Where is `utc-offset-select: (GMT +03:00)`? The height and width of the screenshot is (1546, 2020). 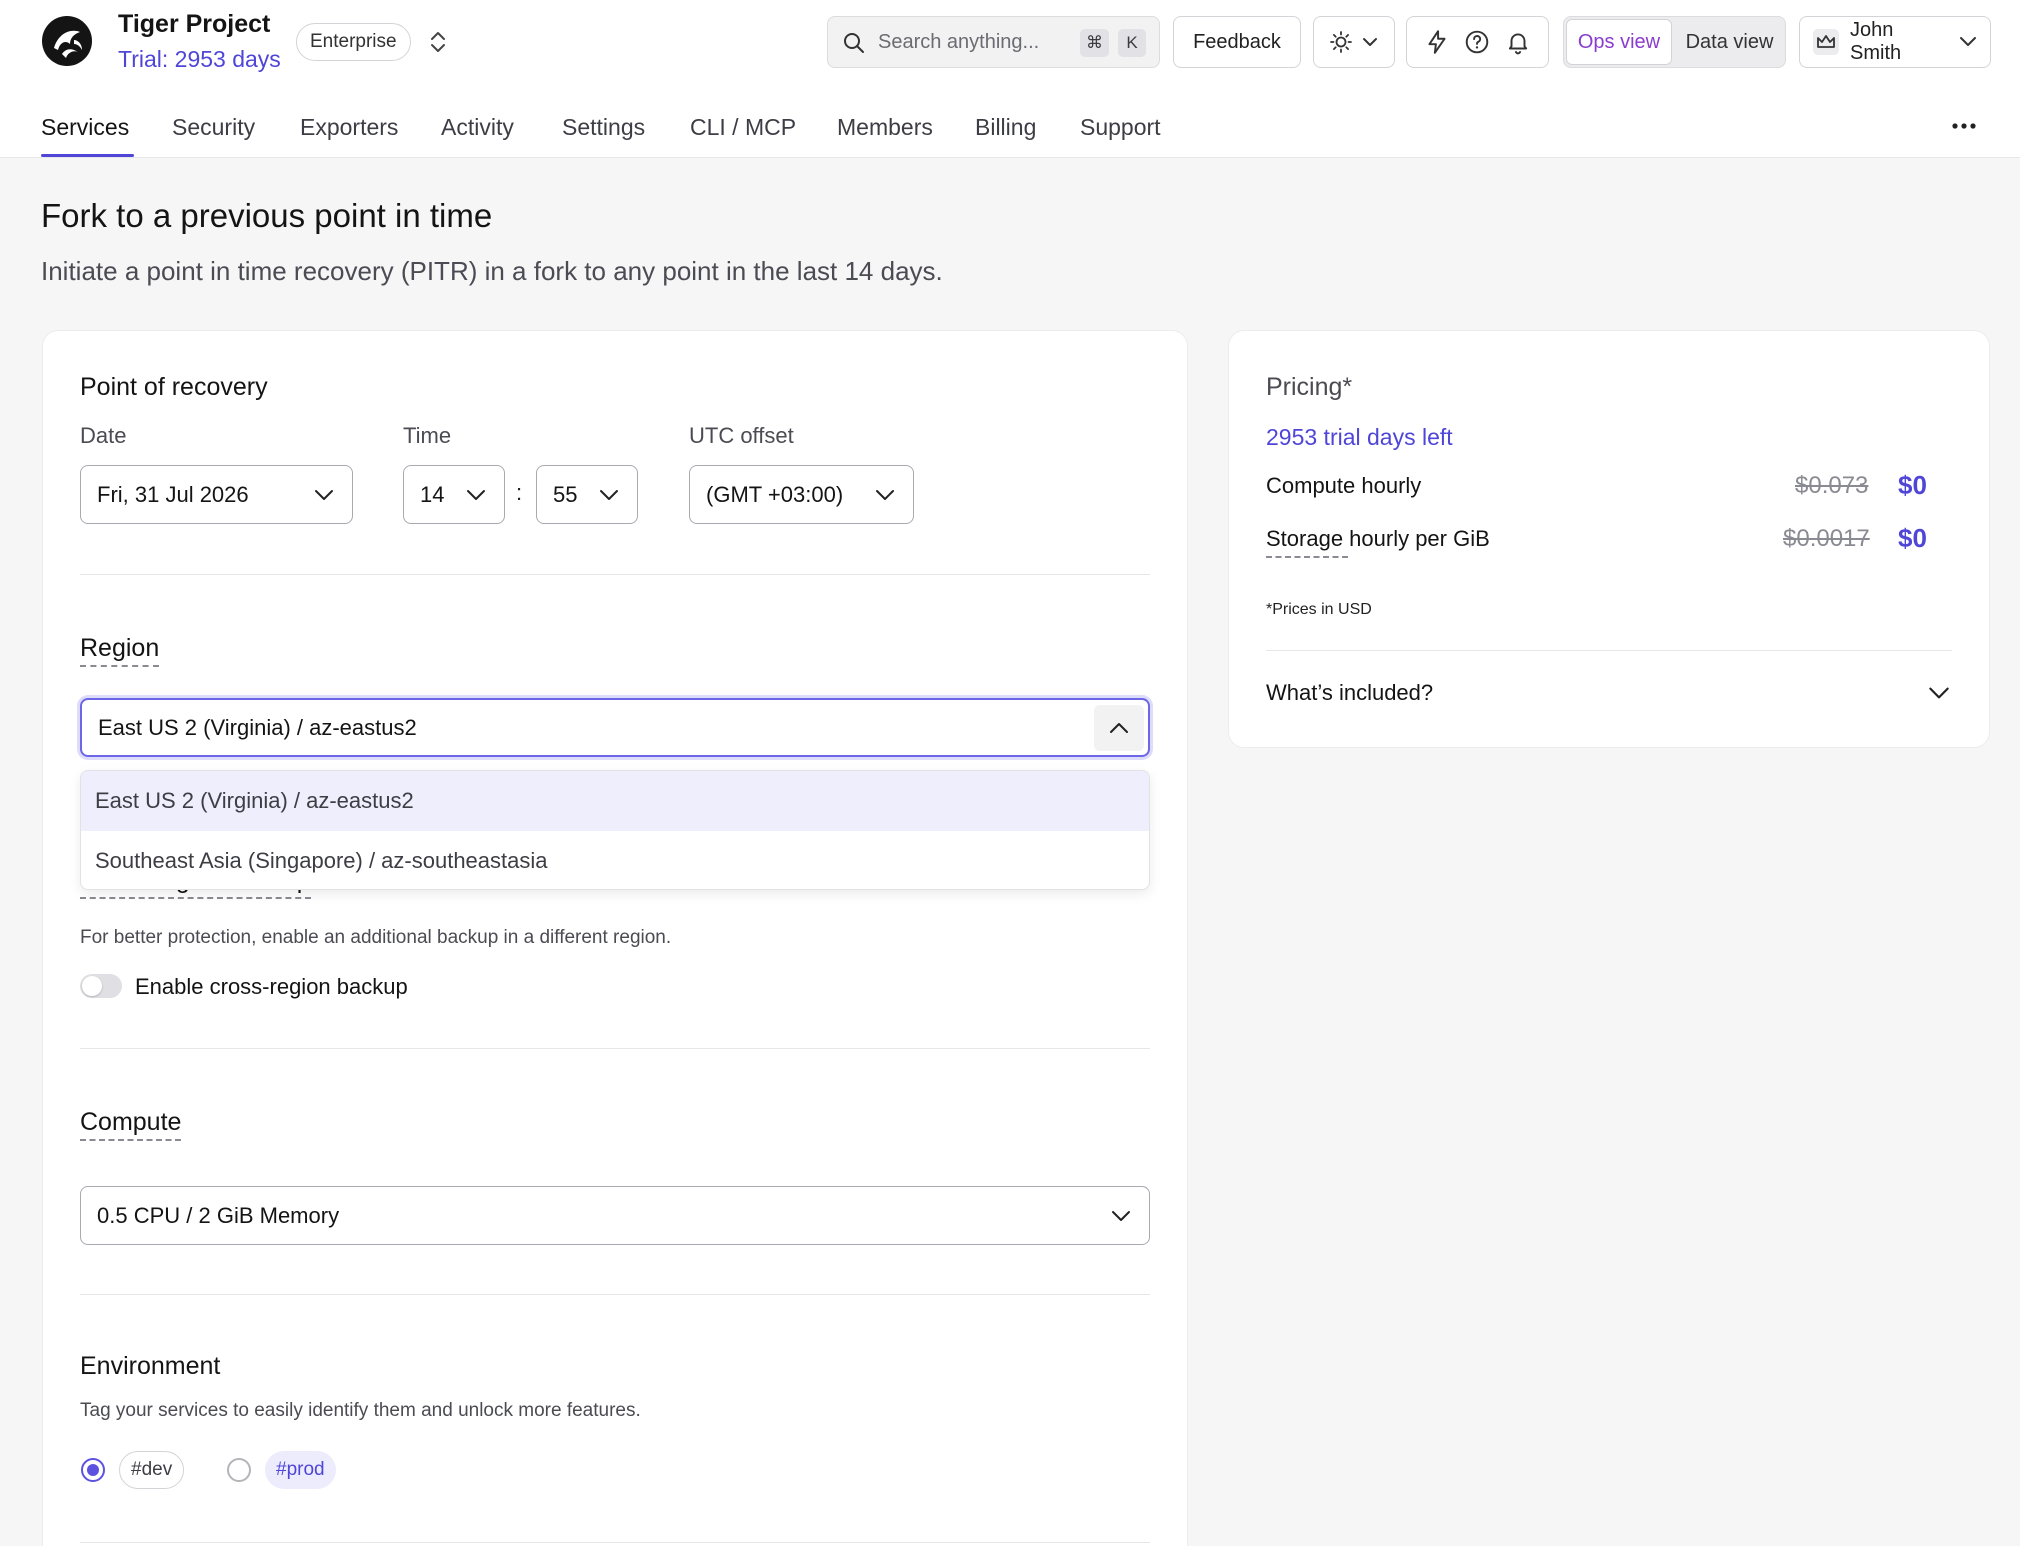
utc-offset-select: (GMT +03:00) is located at coordinates (801, 494).